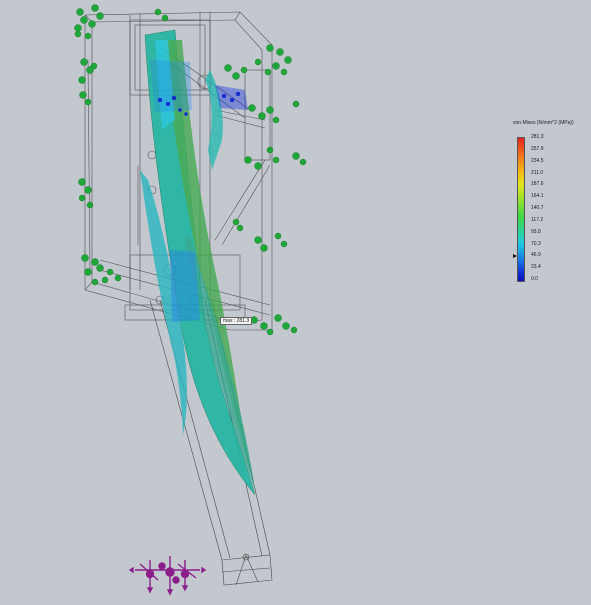 This screenshot has width=591, height=605. Describe the element at coordinates (537, 137) in the screenshot. I see `legend-tick-label: 281.3` at that location.